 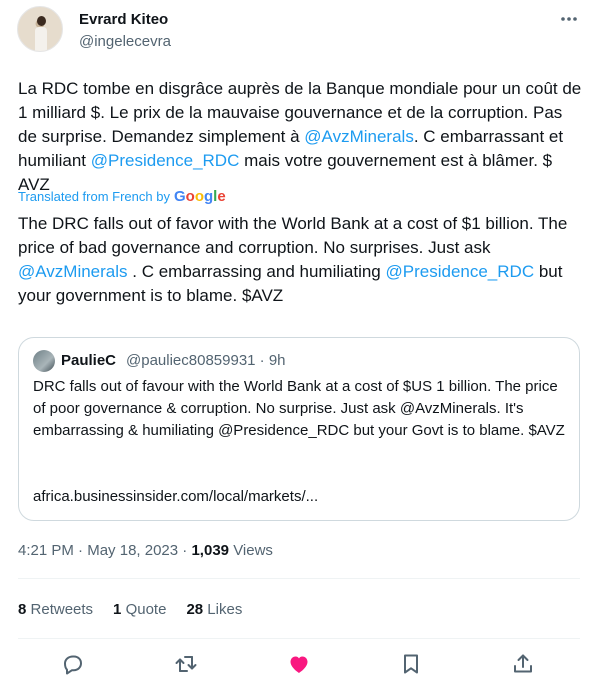 I want to click on more-dots, so click(x=569, y=19).